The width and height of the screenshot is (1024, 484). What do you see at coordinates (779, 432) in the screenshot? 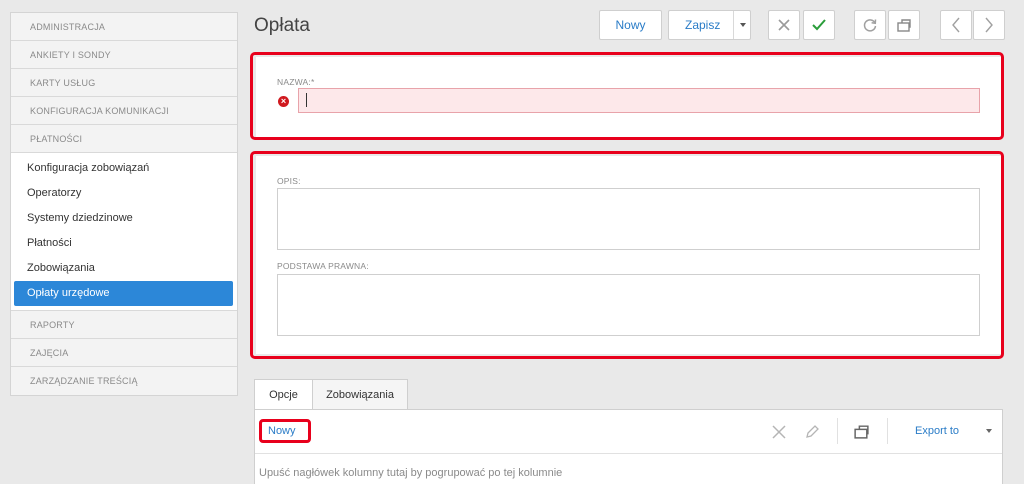
I see `delete-icon` at bounding box center [779, 432].